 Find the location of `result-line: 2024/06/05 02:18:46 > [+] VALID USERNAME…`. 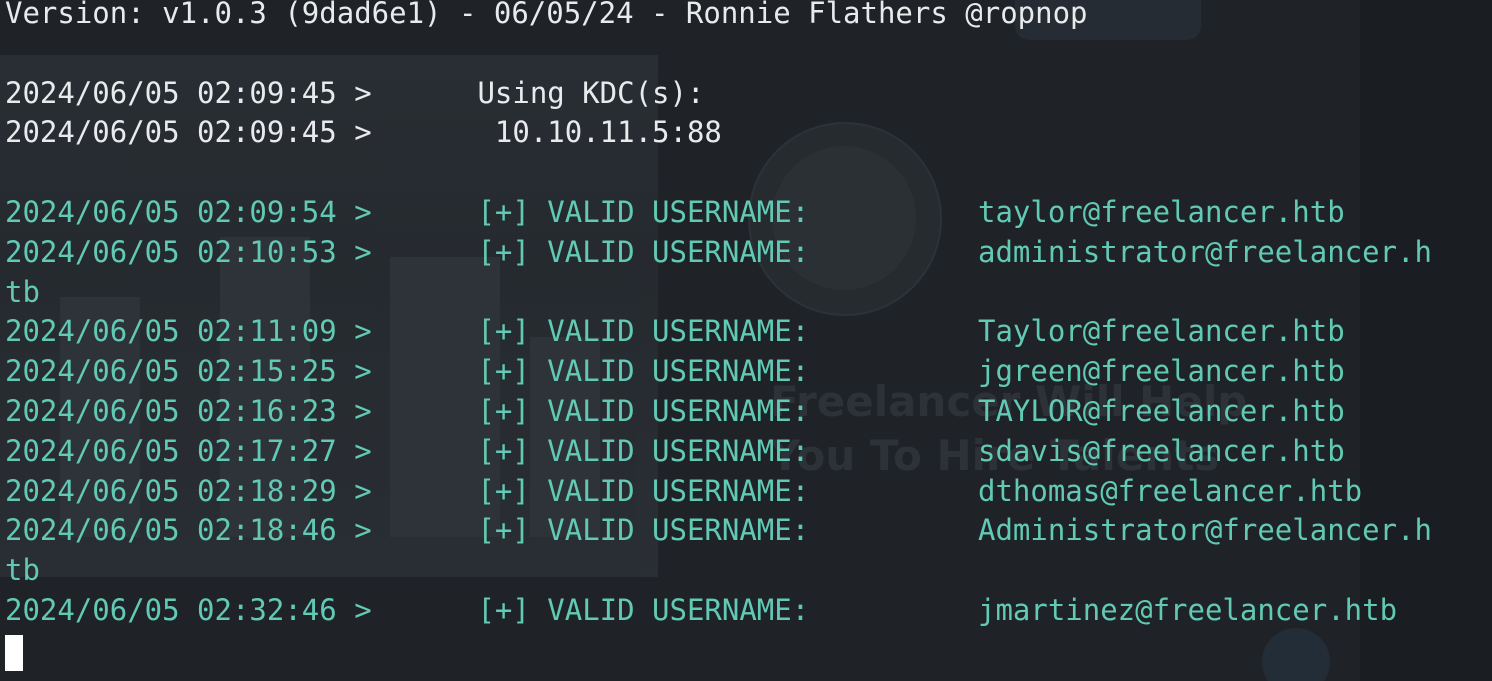

result-line: 2024/06/05 02:18:46 > [+] VALID USERNAME… is located at coordinates (747, 531).